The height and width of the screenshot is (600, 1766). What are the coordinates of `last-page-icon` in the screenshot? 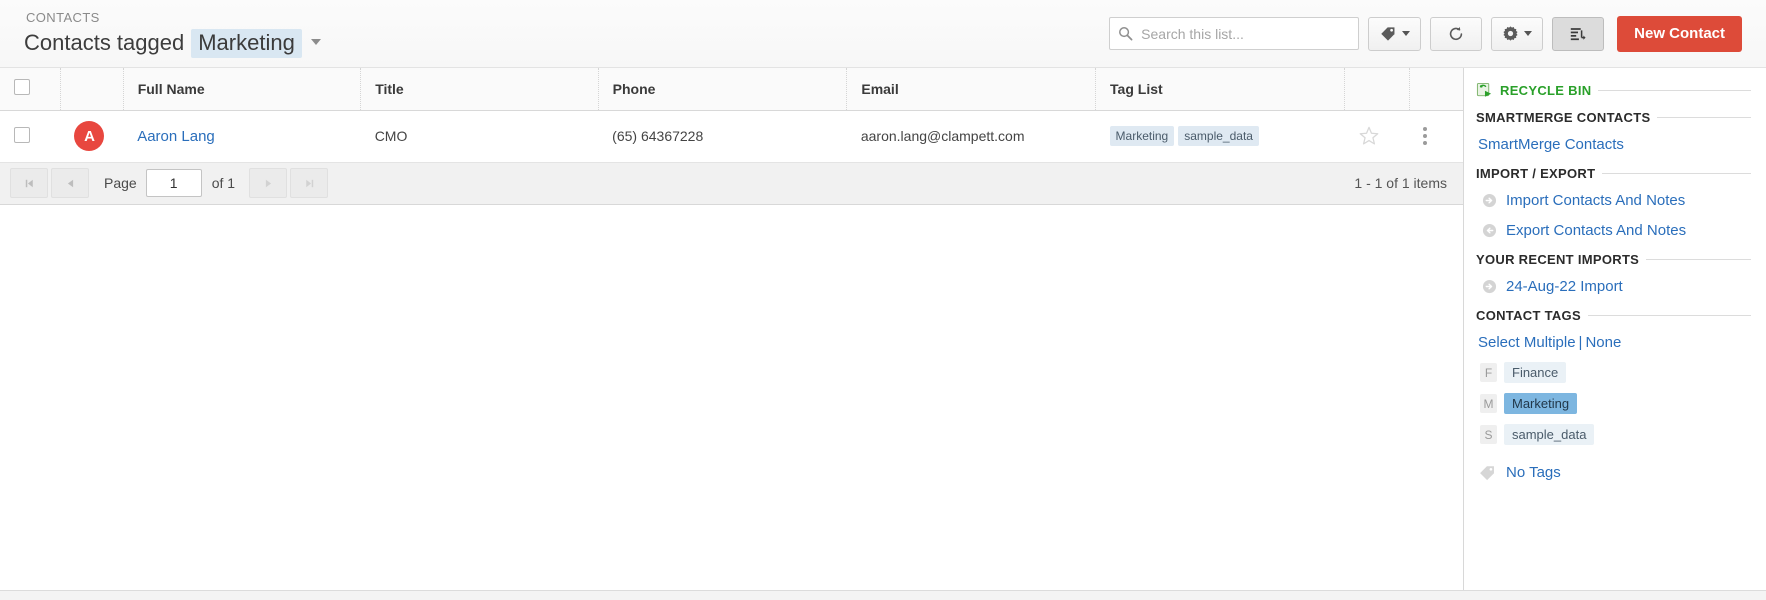 It's located at (309, 183).